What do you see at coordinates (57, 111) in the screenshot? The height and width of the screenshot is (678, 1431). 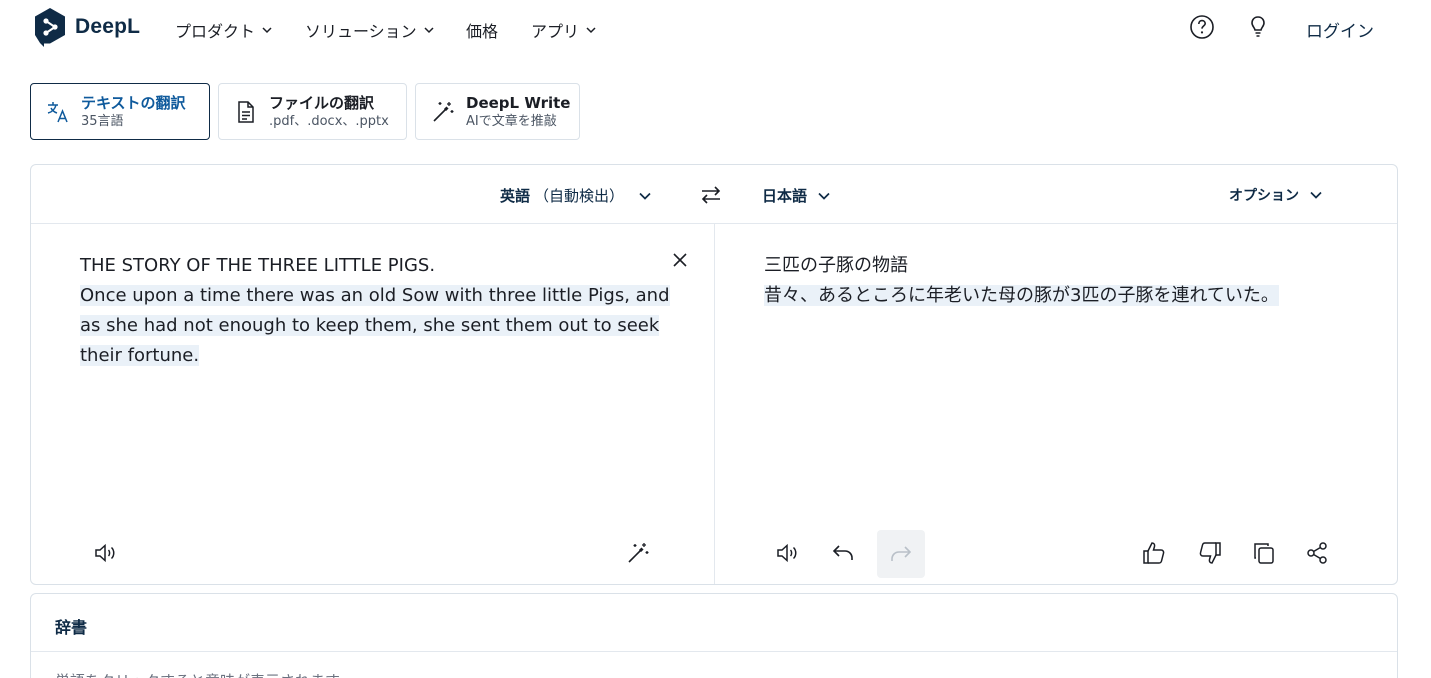 I see `translate-icon` at bounding box center [57, 111].